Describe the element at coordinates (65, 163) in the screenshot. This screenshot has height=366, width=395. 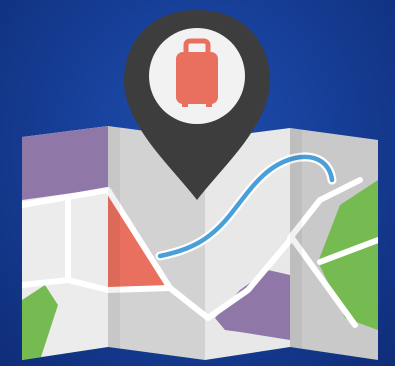
I see `map-area-purple-top` at that location.